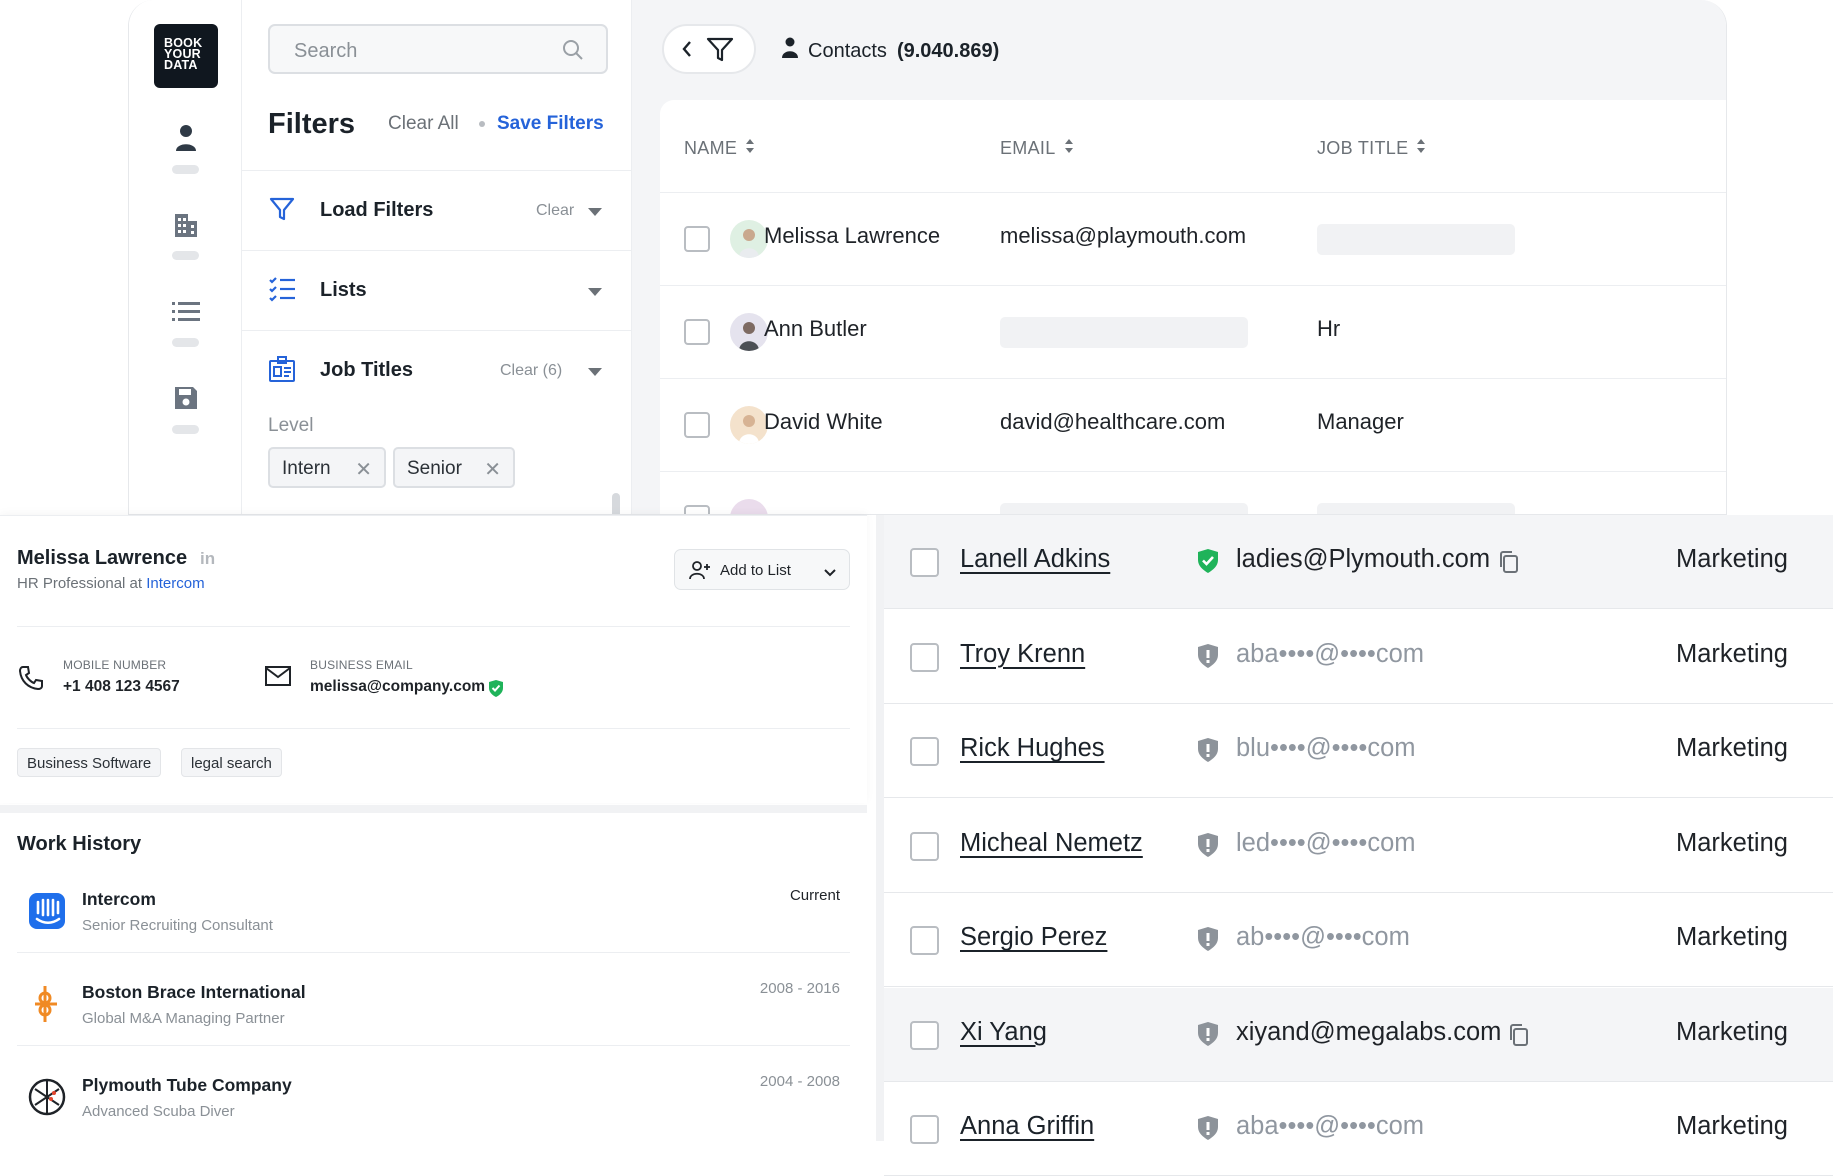 This screenshot has width=1833, height=1176. What do you see at coordinates (177, 925) in the screenshot?
I see `work-title: Senior Recruiting Consultant` at bounding box center [177, 925].